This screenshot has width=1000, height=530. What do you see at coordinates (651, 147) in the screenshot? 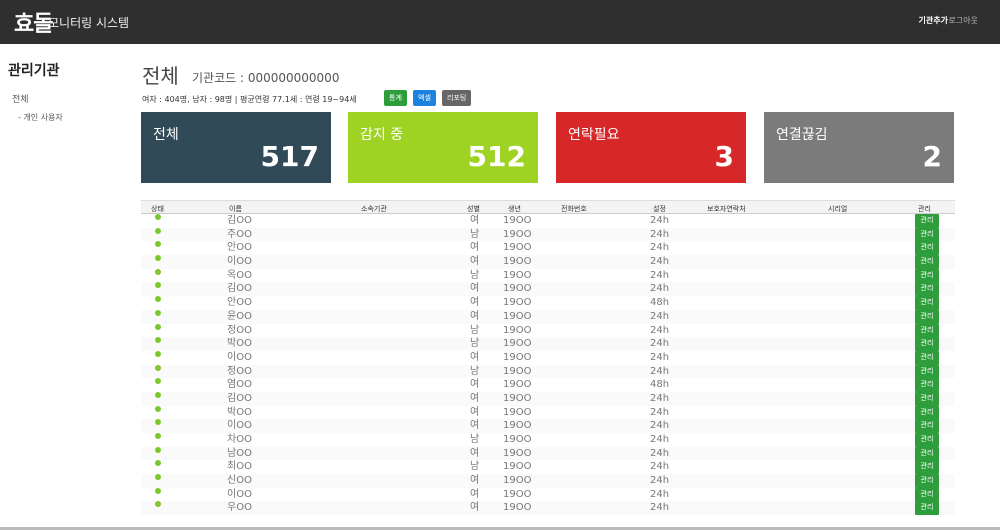
I see `card-contact-needed: 연락필요 3` at bounding box center [651, 147].